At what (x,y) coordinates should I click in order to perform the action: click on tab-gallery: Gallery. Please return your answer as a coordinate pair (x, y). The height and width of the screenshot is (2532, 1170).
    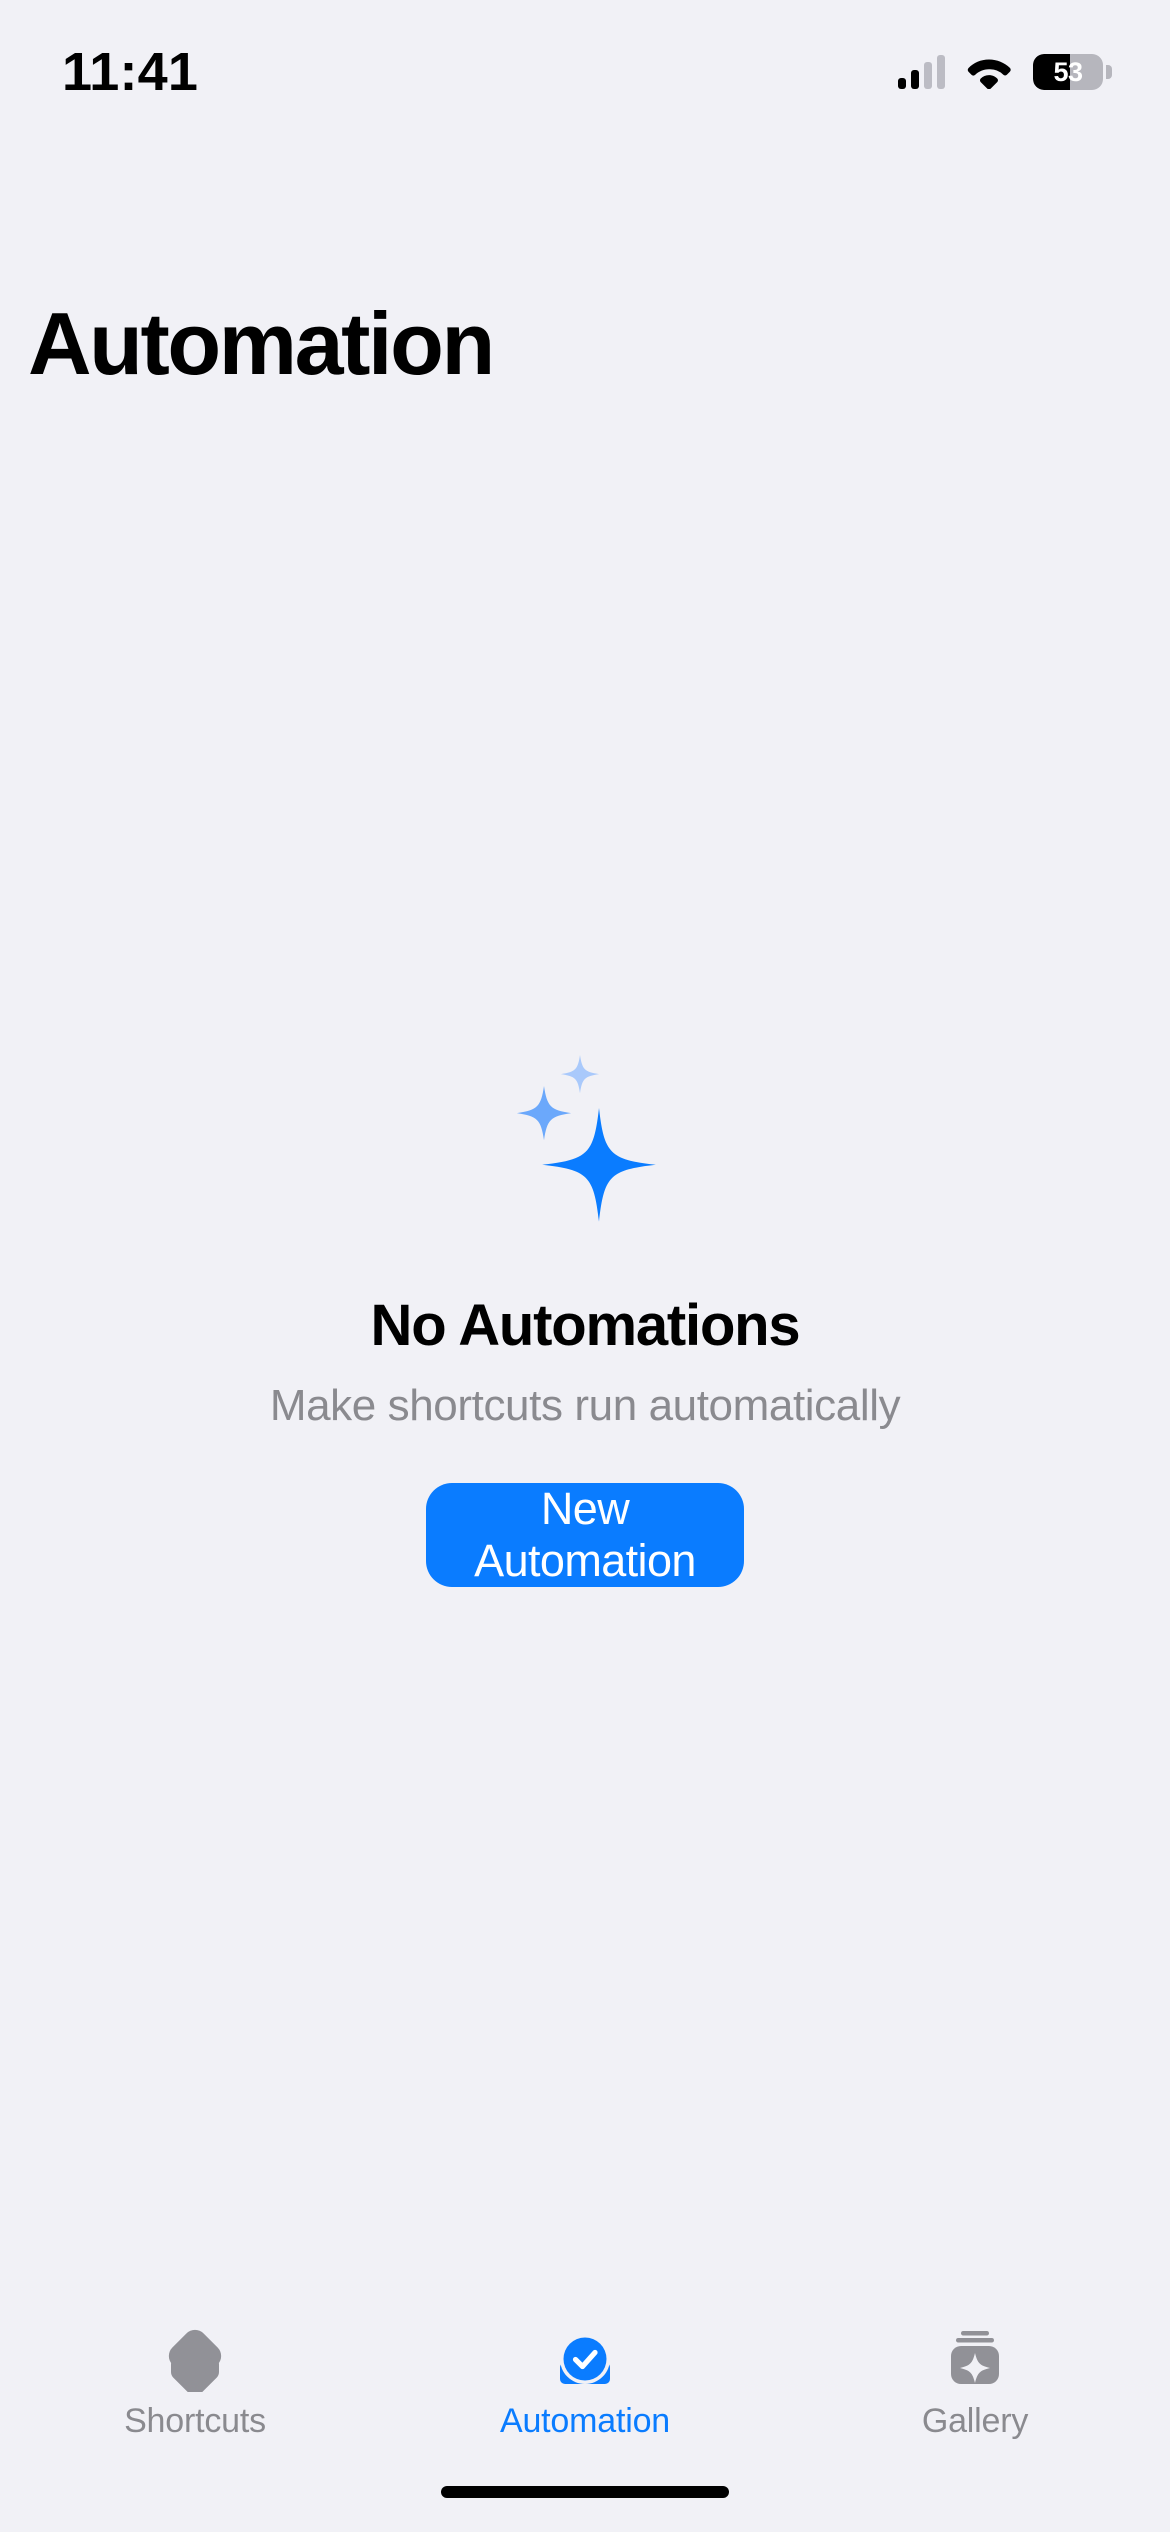
    Looking at the image, I should click on (975, 2383).